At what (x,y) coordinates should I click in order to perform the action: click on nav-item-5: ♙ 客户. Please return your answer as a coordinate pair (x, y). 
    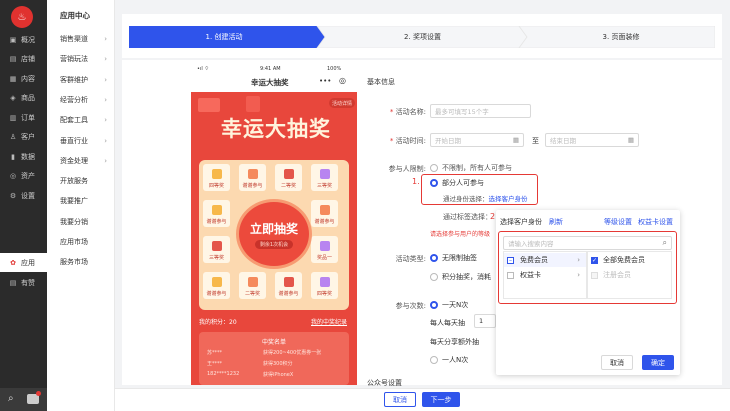
    Looking at the image, I should click on (23, 137).